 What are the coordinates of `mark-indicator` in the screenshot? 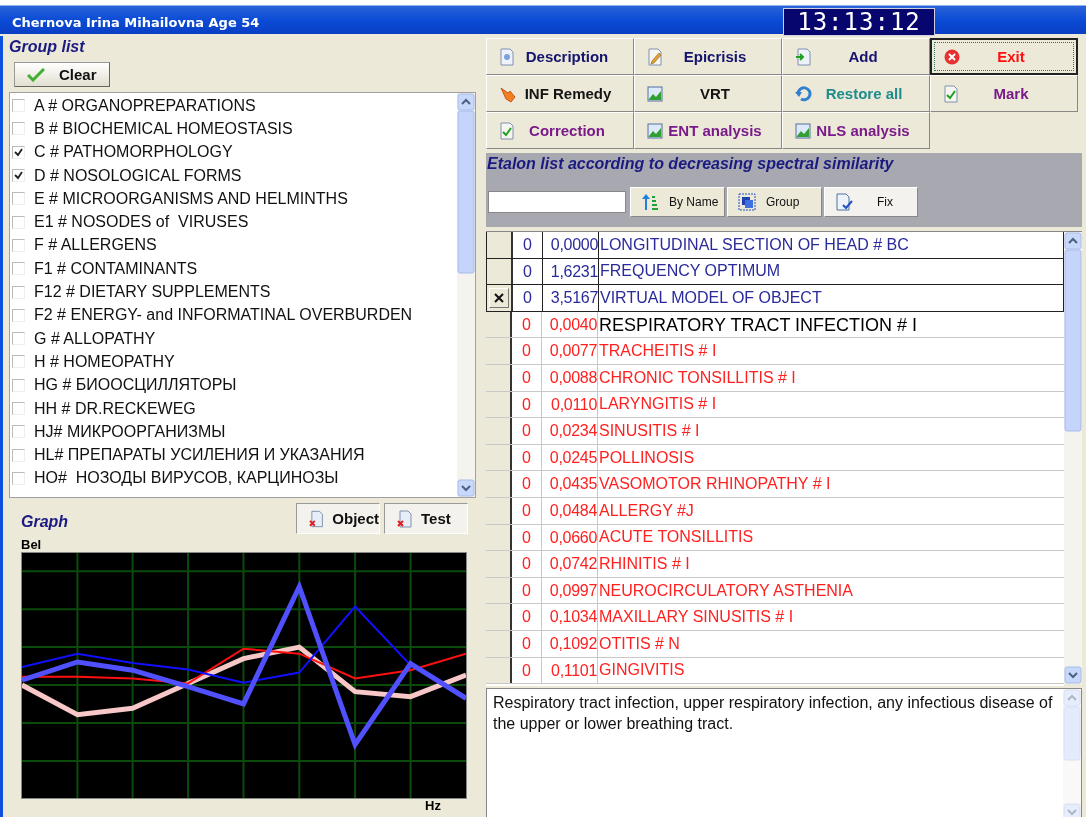 It's located at (499, 298).